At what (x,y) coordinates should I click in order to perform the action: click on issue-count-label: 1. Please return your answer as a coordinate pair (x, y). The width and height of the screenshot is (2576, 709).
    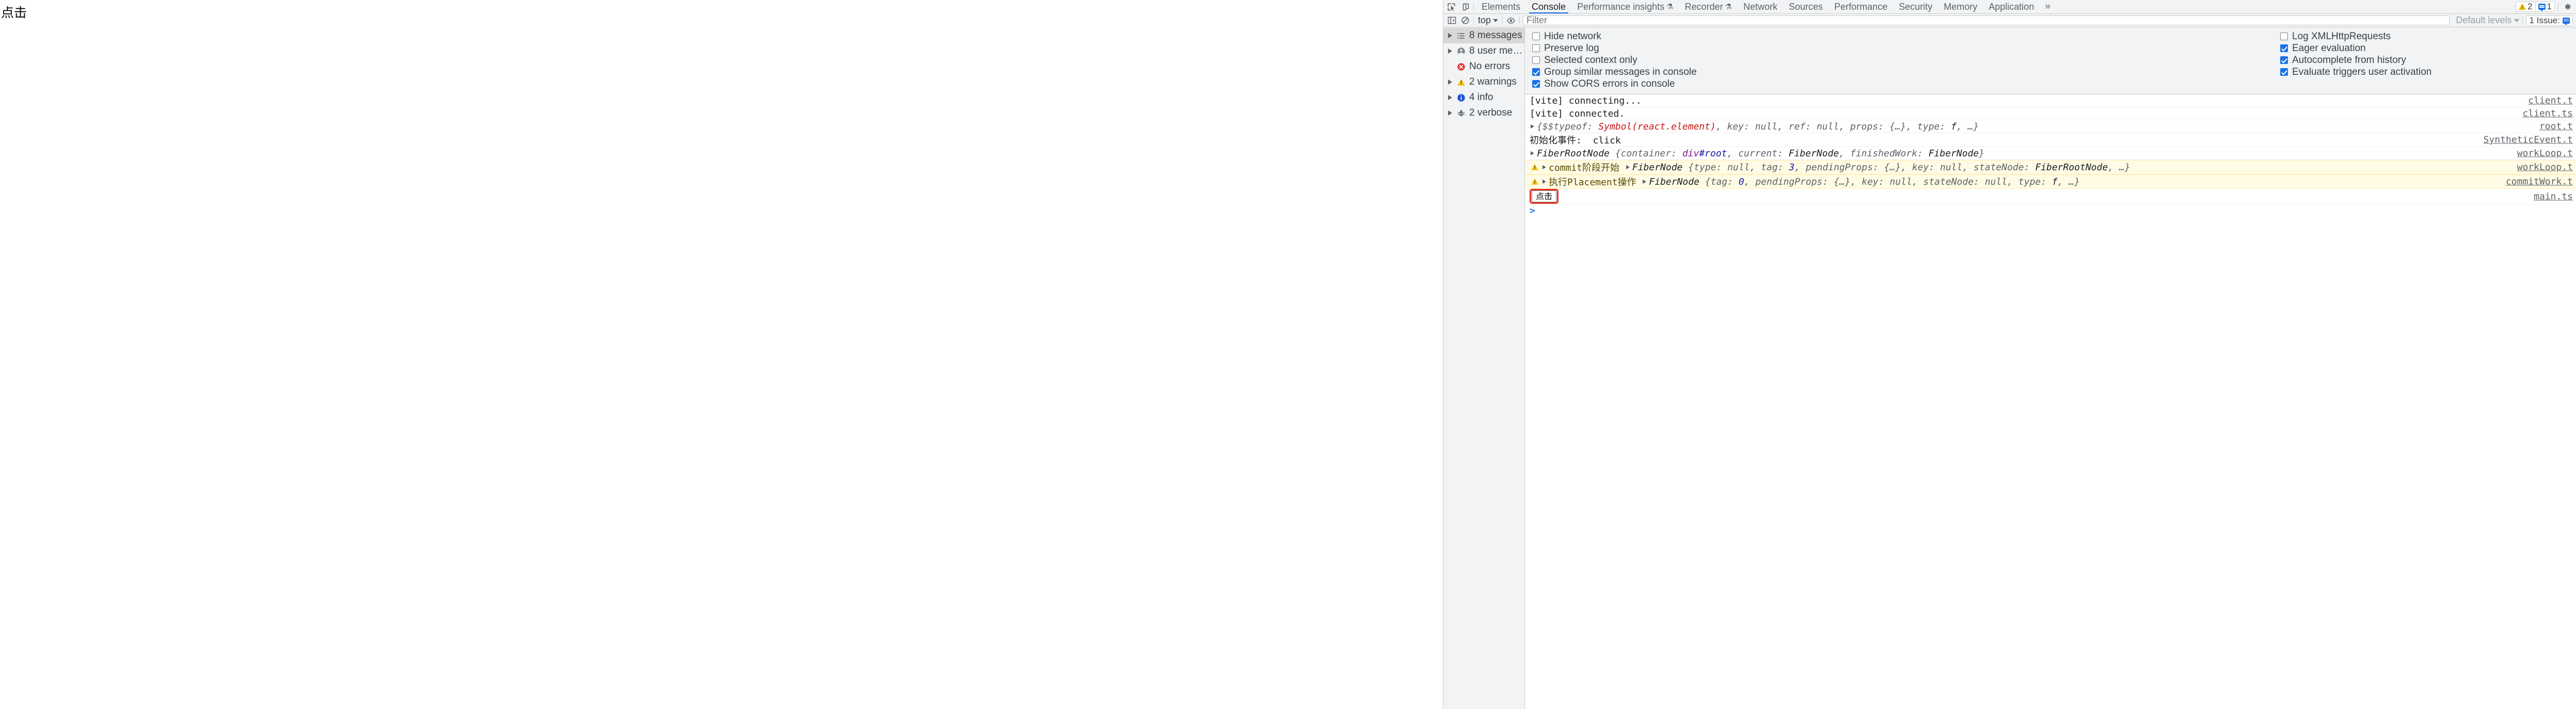
    Looking at the image, I should click on (2549, 6).